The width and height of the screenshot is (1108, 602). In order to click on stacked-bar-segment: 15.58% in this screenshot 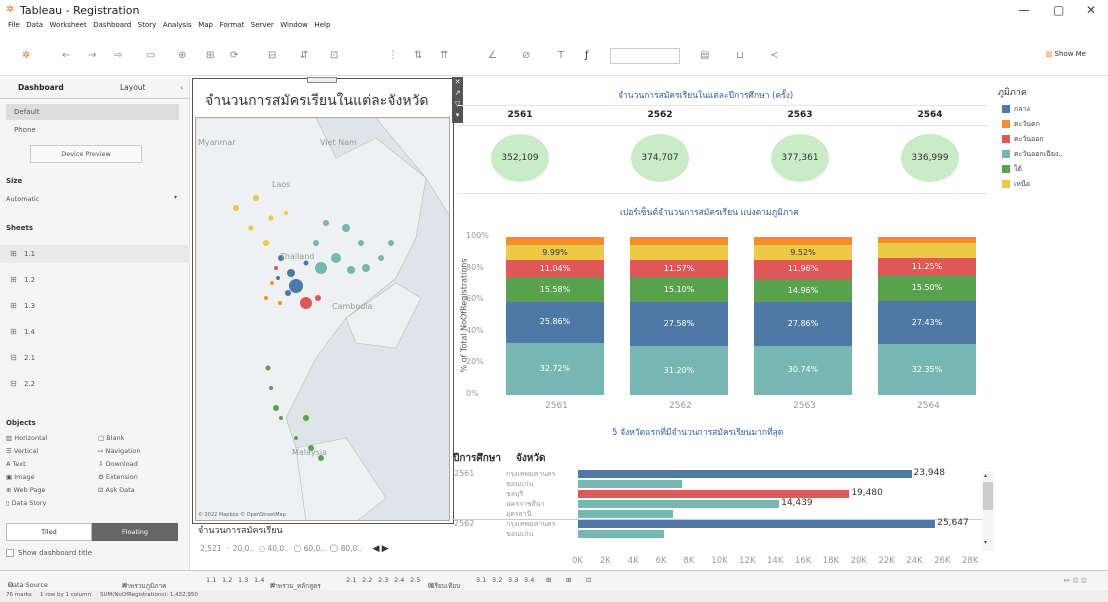, I will do `click(555, 290)`.